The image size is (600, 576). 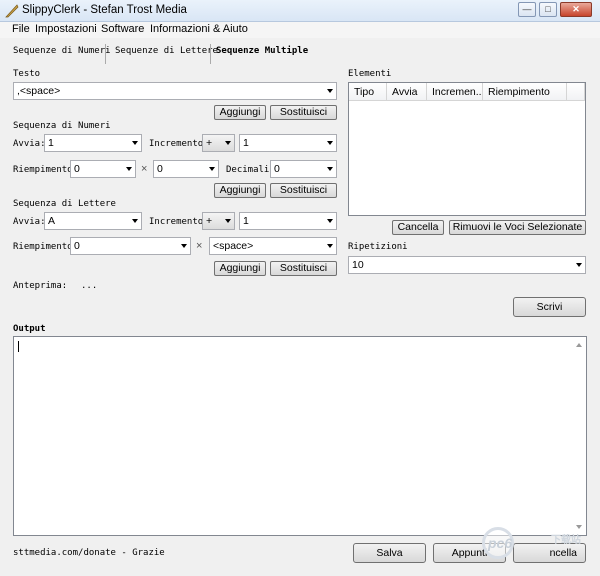 I want to click on numeri-fill-a-value: 0, so click(x=77, y=169).